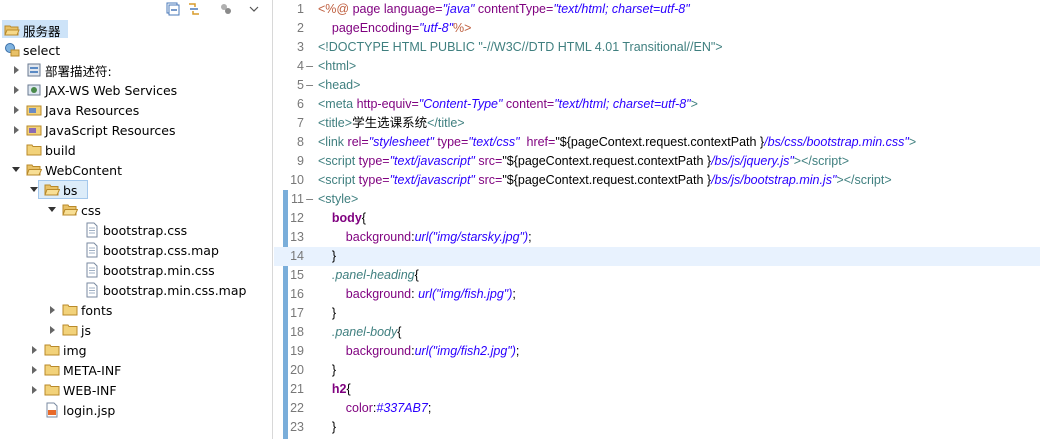  Describe the element at coordinates (657, 370) in the screenshot. I see `code-line-20: 20 }` at that location.